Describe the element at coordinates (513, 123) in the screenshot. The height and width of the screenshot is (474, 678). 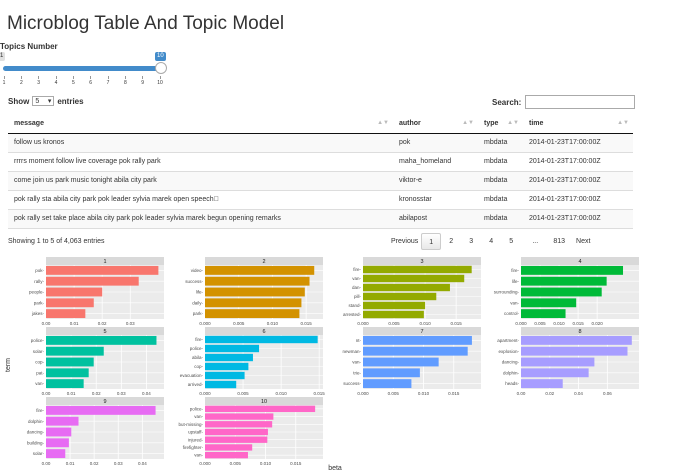
I see `sort-icon: ▲▼` at that location.